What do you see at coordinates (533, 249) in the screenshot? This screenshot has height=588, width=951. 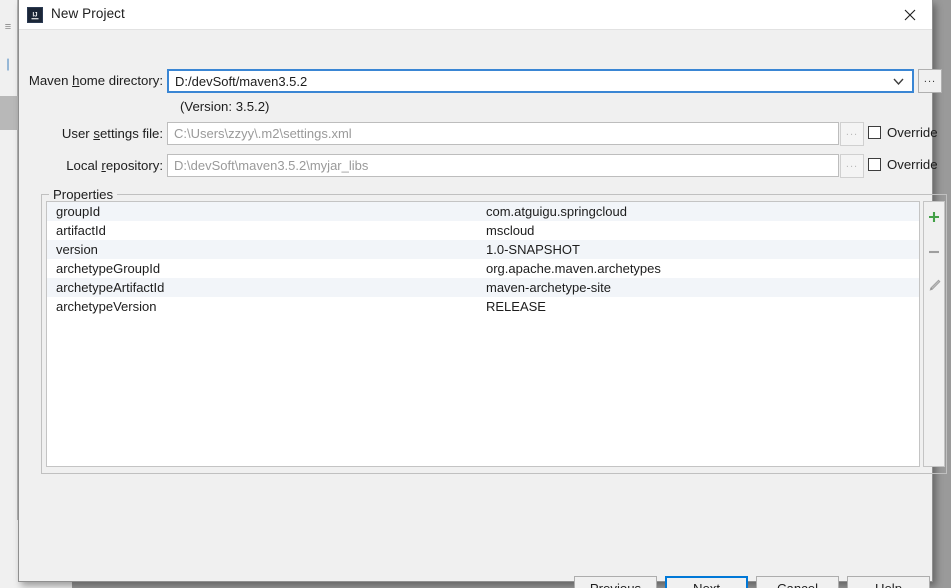 I see `property-value: 1.0-SNAPSHOT` at bounding box center [533, 249].